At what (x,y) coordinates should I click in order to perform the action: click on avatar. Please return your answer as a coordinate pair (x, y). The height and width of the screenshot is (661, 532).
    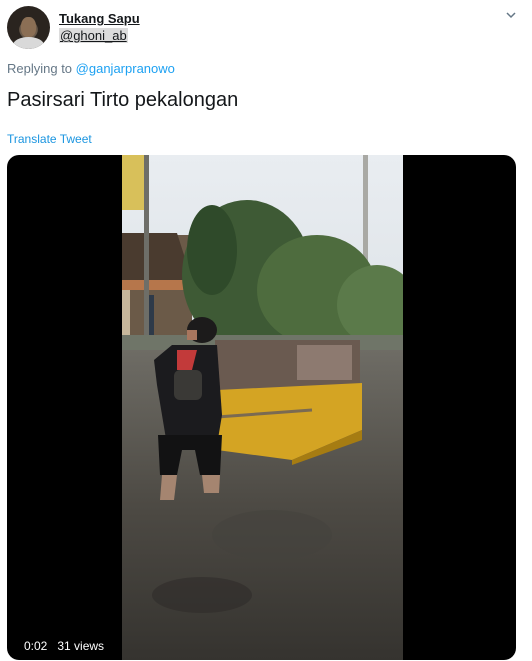
    Looking at the image, I should click on (28, 27).